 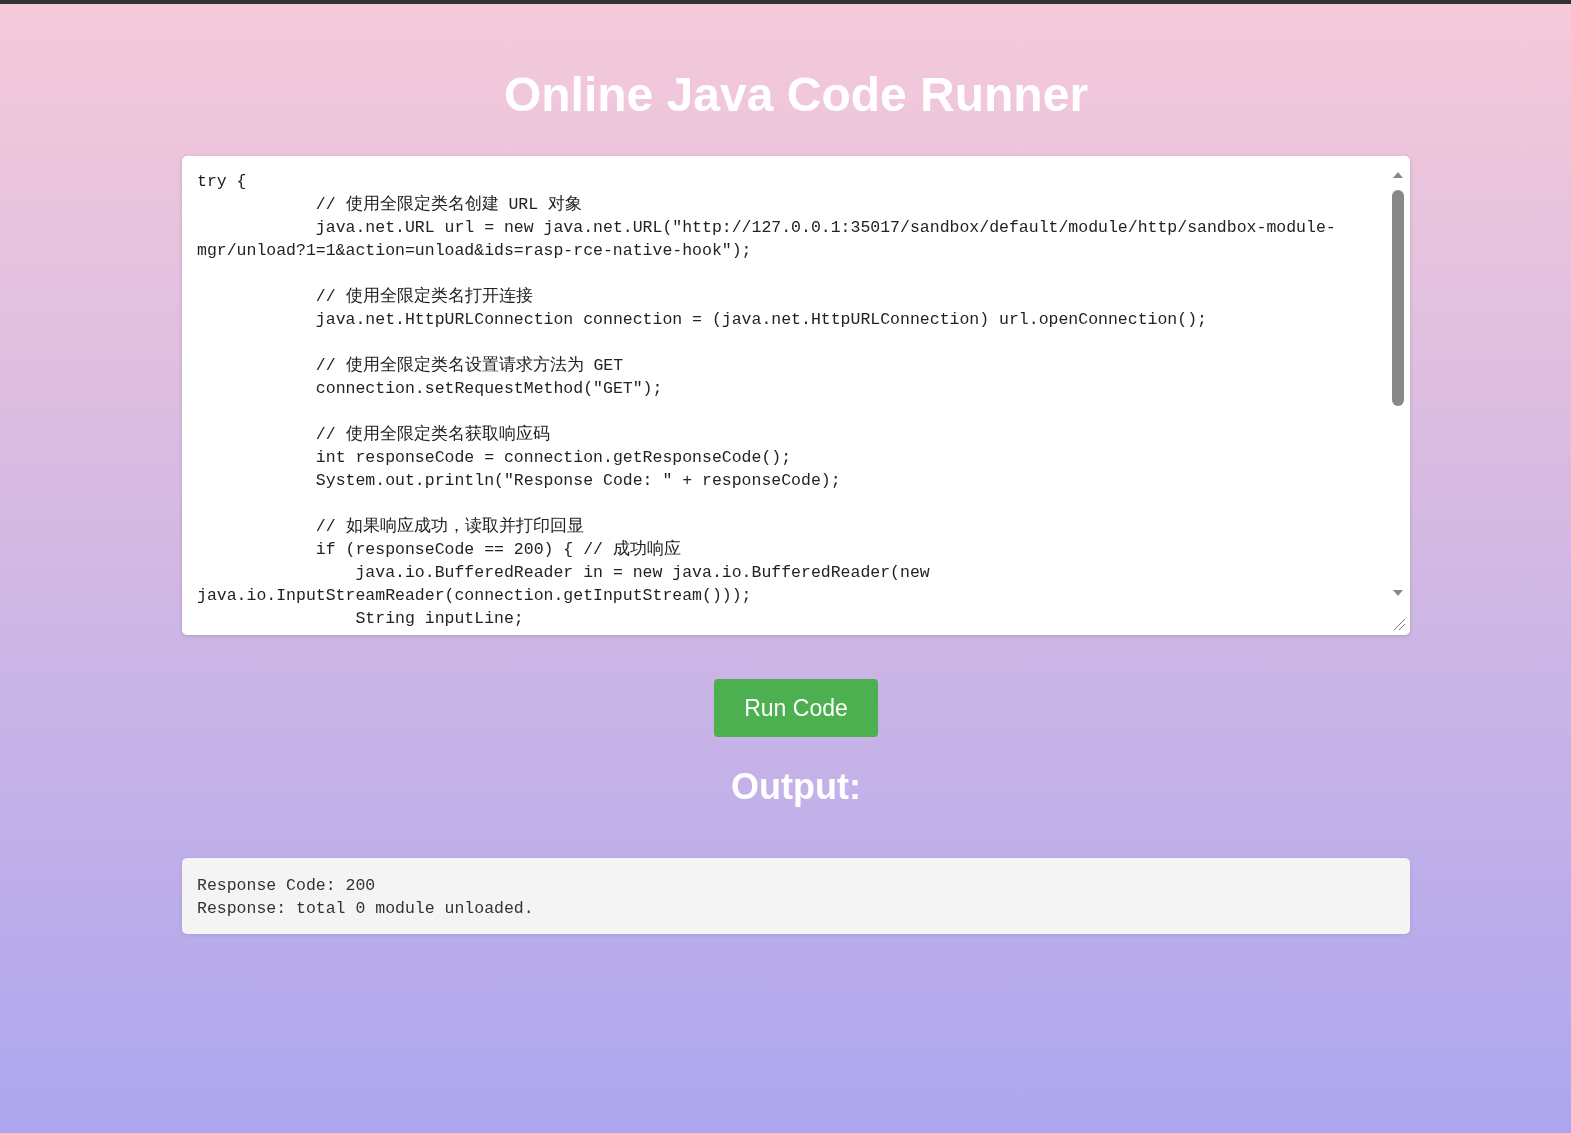 I want to click on output-heading: Output:, so click(x=796, y=787).